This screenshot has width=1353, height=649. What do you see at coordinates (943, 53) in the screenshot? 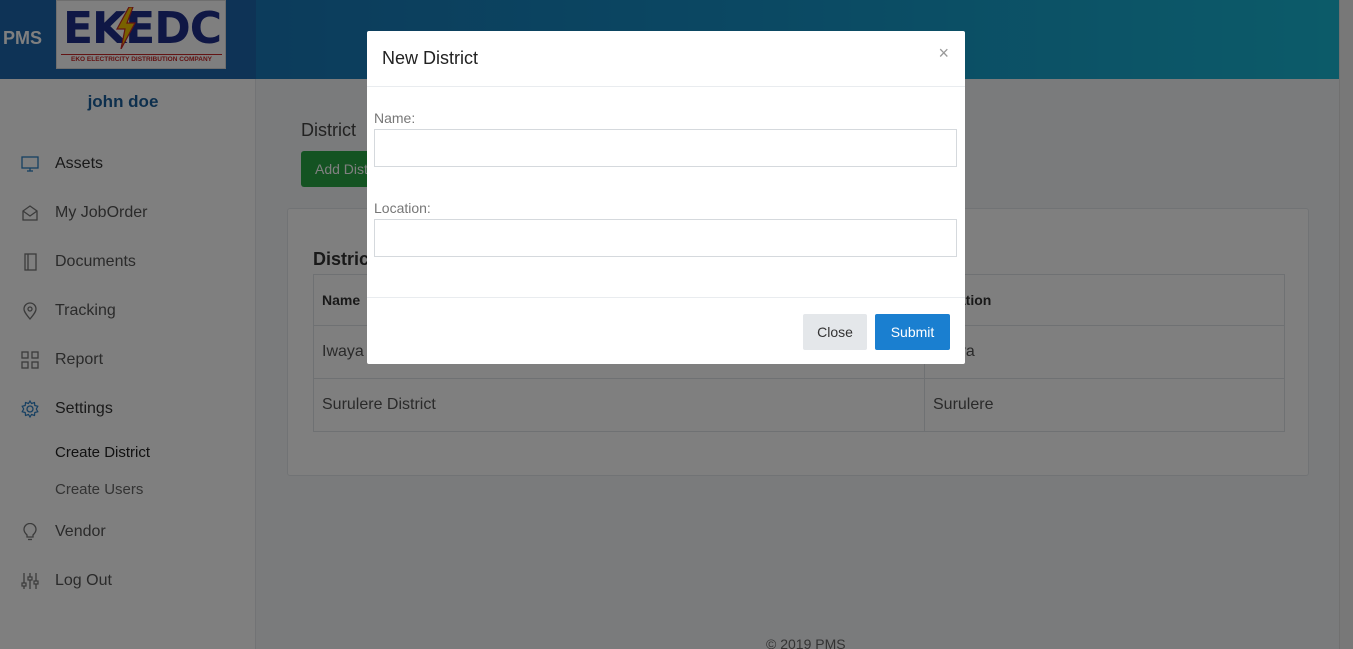
I see `close-icon: ×` at bounding box center [943, 53].